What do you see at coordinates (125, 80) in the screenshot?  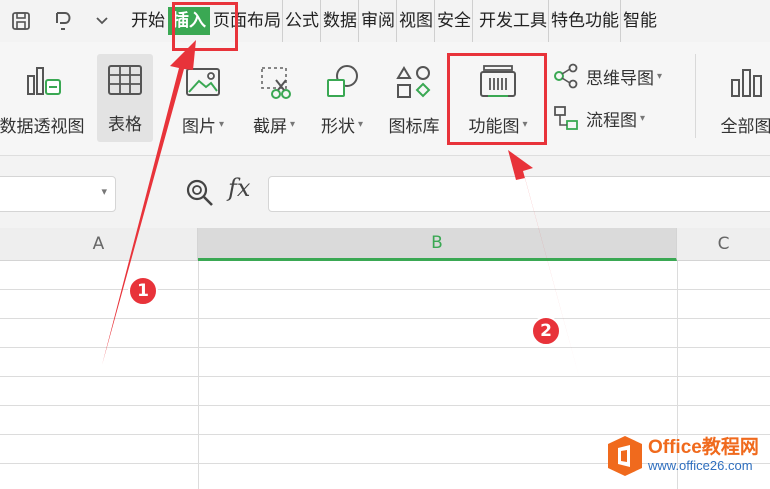 I see `table-icon` at bounding box center [125, 80].